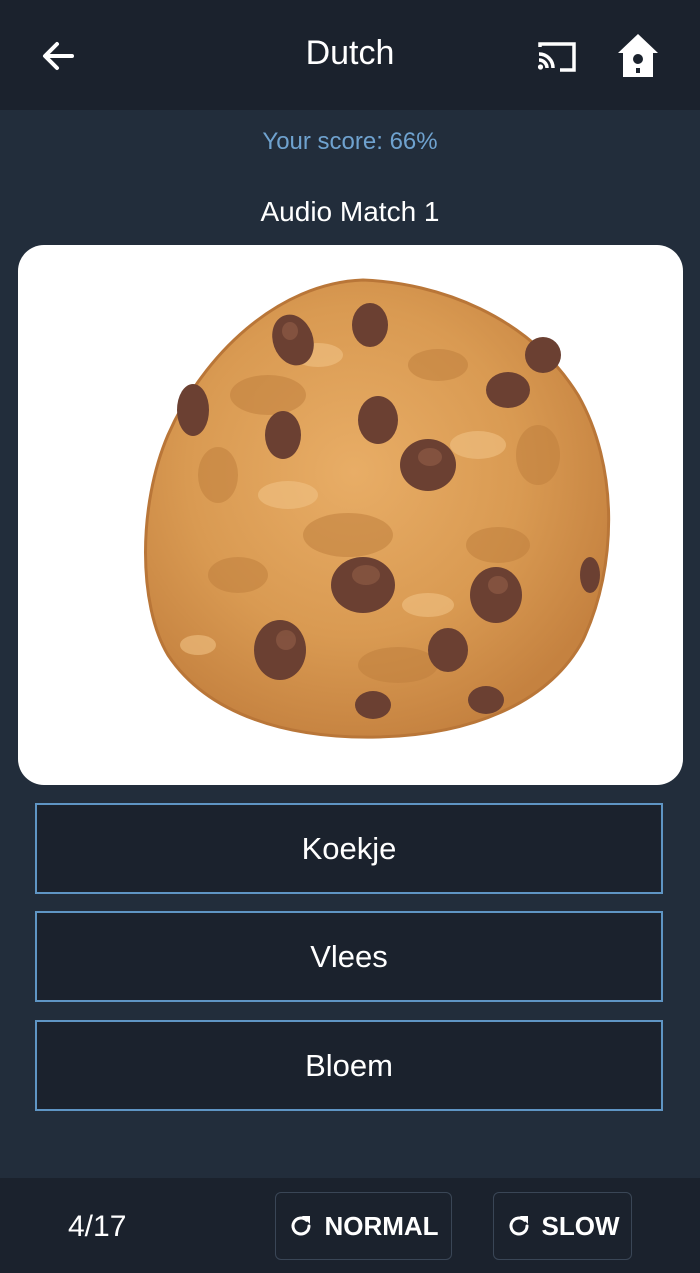 The height and width of the screenshot is (1273, 700). I want to click on progress-counter: 4/17, so click(97, 1226).